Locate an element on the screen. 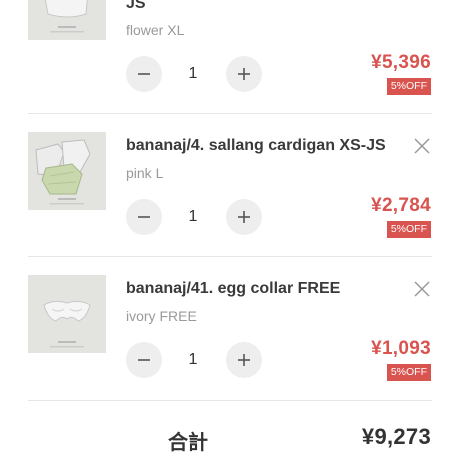  product-variant: pink L is located at coordinates (145, 173).